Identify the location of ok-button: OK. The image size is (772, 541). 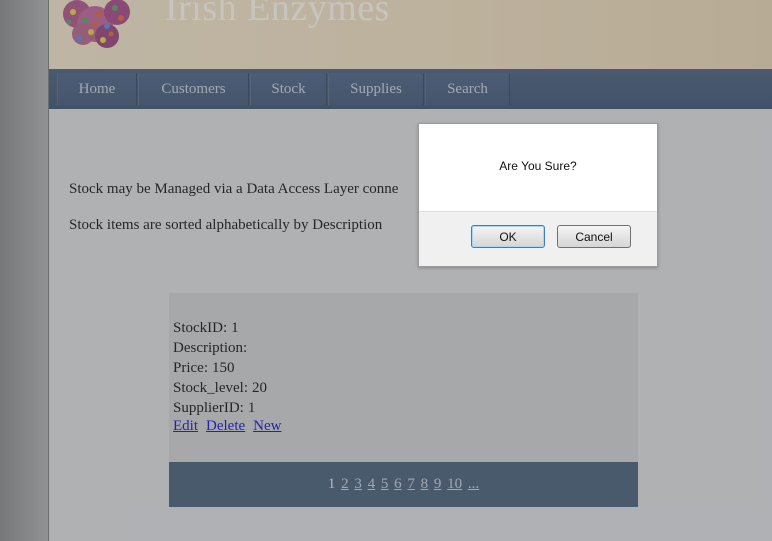
(508, 236).